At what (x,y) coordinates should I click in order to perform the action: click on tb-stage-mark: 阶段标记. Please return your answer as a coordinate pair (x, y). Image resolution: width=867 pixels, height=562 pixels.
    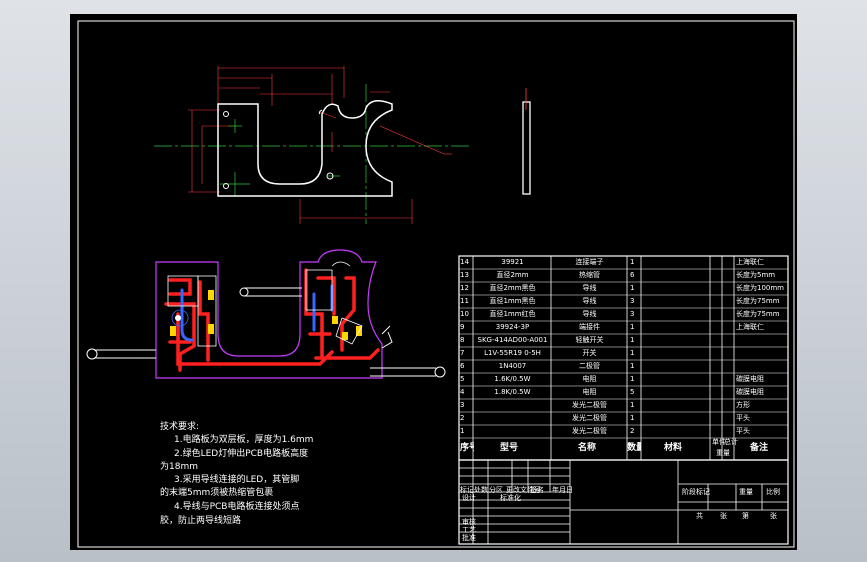
    Looking at the image, I should click on (696, 492).